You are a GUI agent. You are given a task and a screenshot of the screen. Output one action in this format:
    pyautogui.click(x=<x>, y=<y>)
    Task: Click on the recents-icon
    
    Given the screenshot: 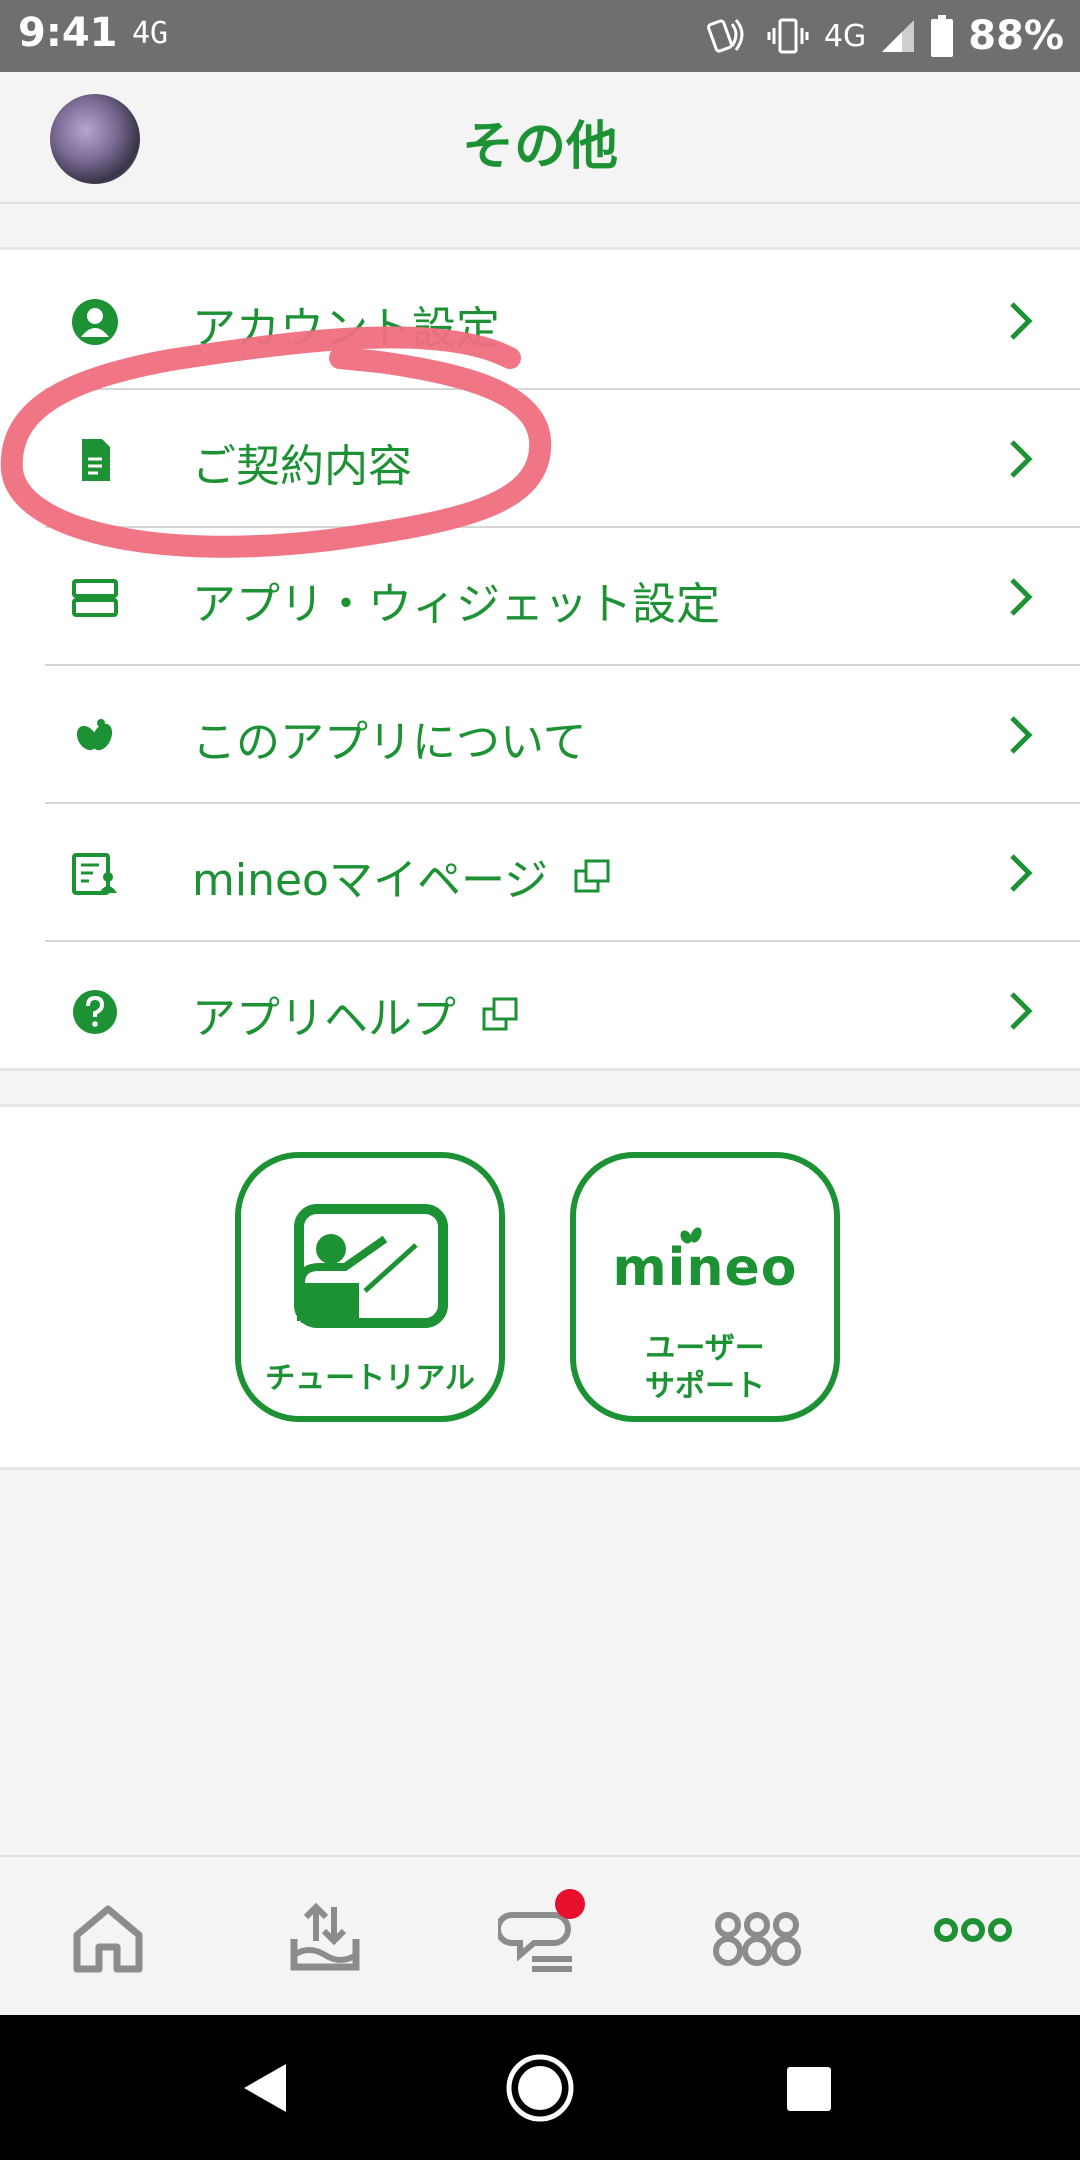 What is the action you would take?
    pyautogui.click(x=809, y=2089)
    